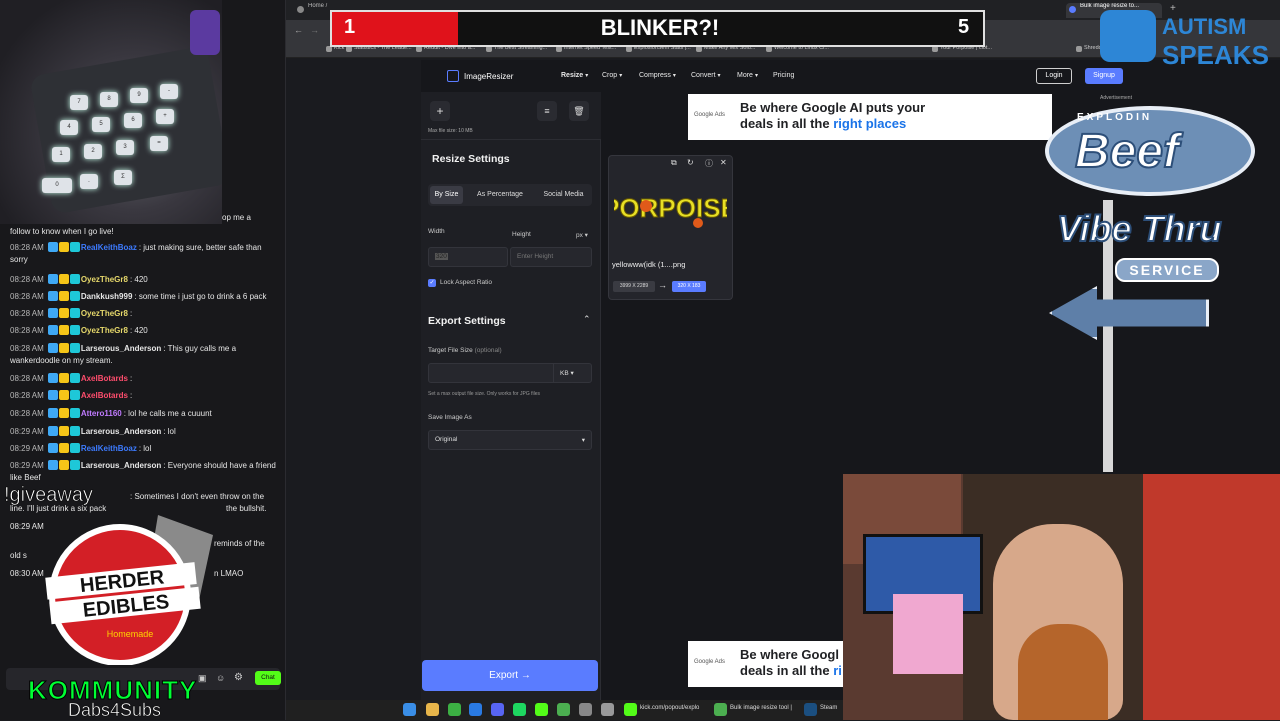 The width and height of the screenshot is (1280, 721). I want to click on tab-by-size: By Size, so click(446, 195).